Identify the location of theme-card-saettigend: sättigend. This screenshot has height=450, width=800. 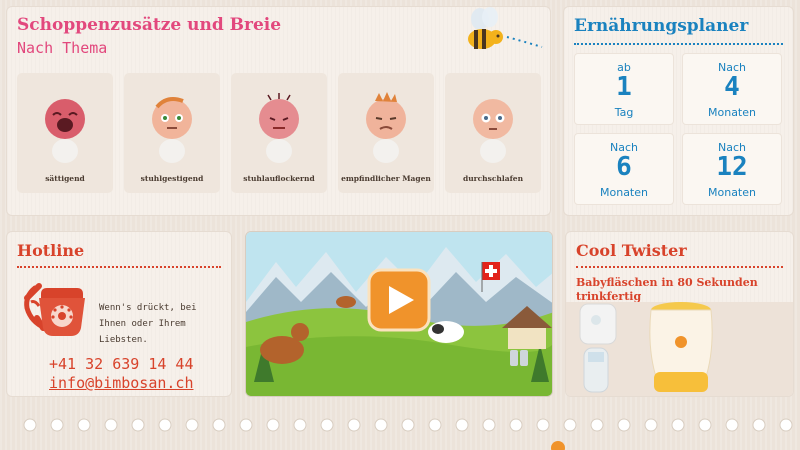
(65, 133).